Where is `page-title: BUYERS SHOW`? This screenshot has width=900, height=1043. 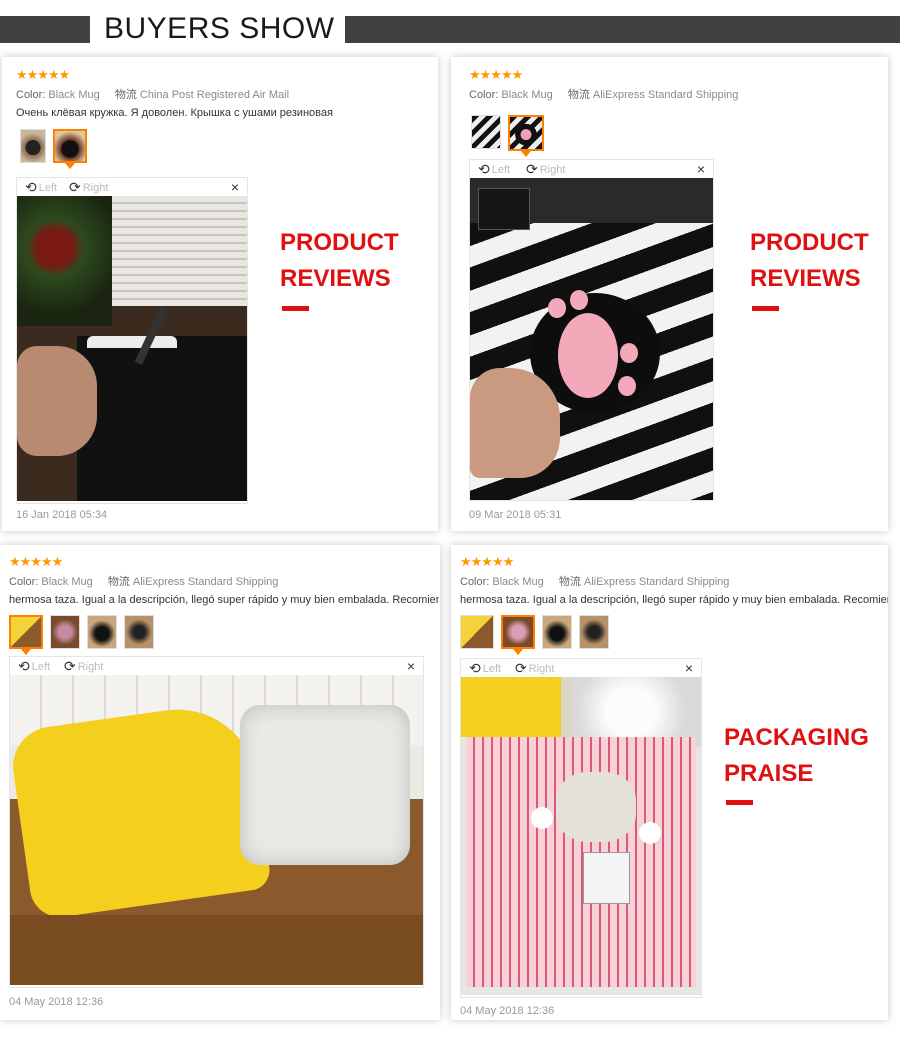 page-title: BUYERS SHOW is located at coordinates (219, 28).